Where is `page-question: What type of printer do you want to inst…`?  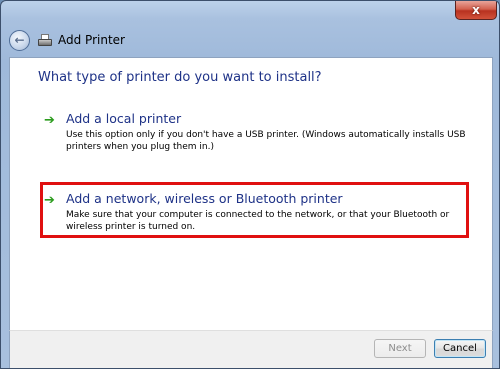 page-question: What type of printer do you want to inst… is located at coordinates (180, 77).